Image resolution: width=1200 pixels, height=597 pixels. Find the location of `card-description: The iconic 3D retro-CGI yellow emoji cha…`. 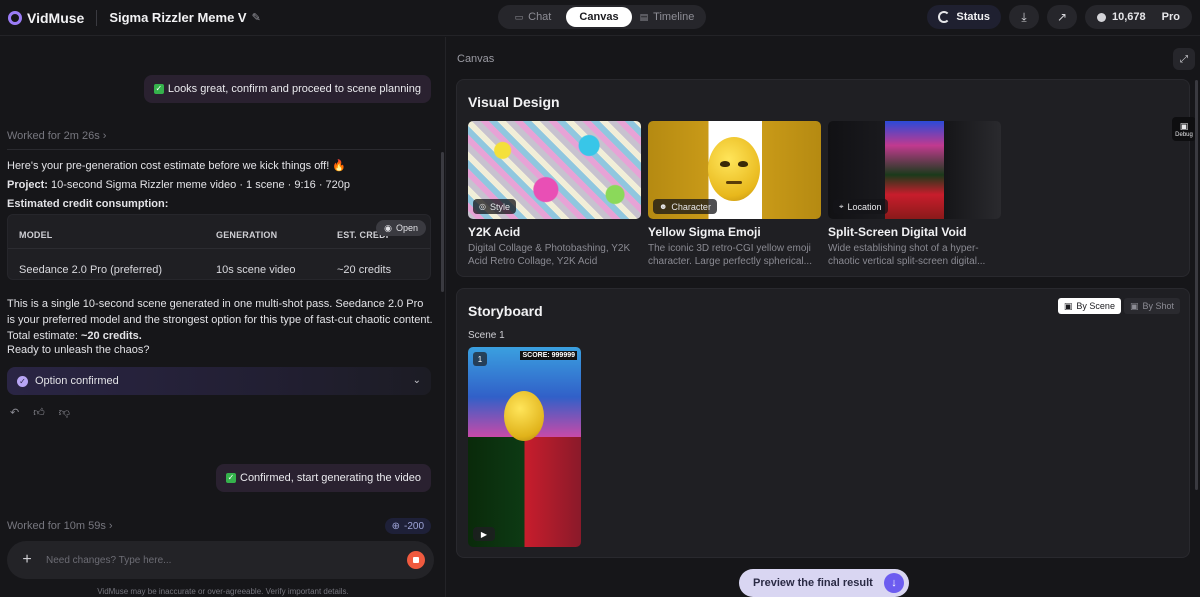

card-description: The iconic 3D retro-CGI yellow emoji cha… is located at coordinates (730, 255).